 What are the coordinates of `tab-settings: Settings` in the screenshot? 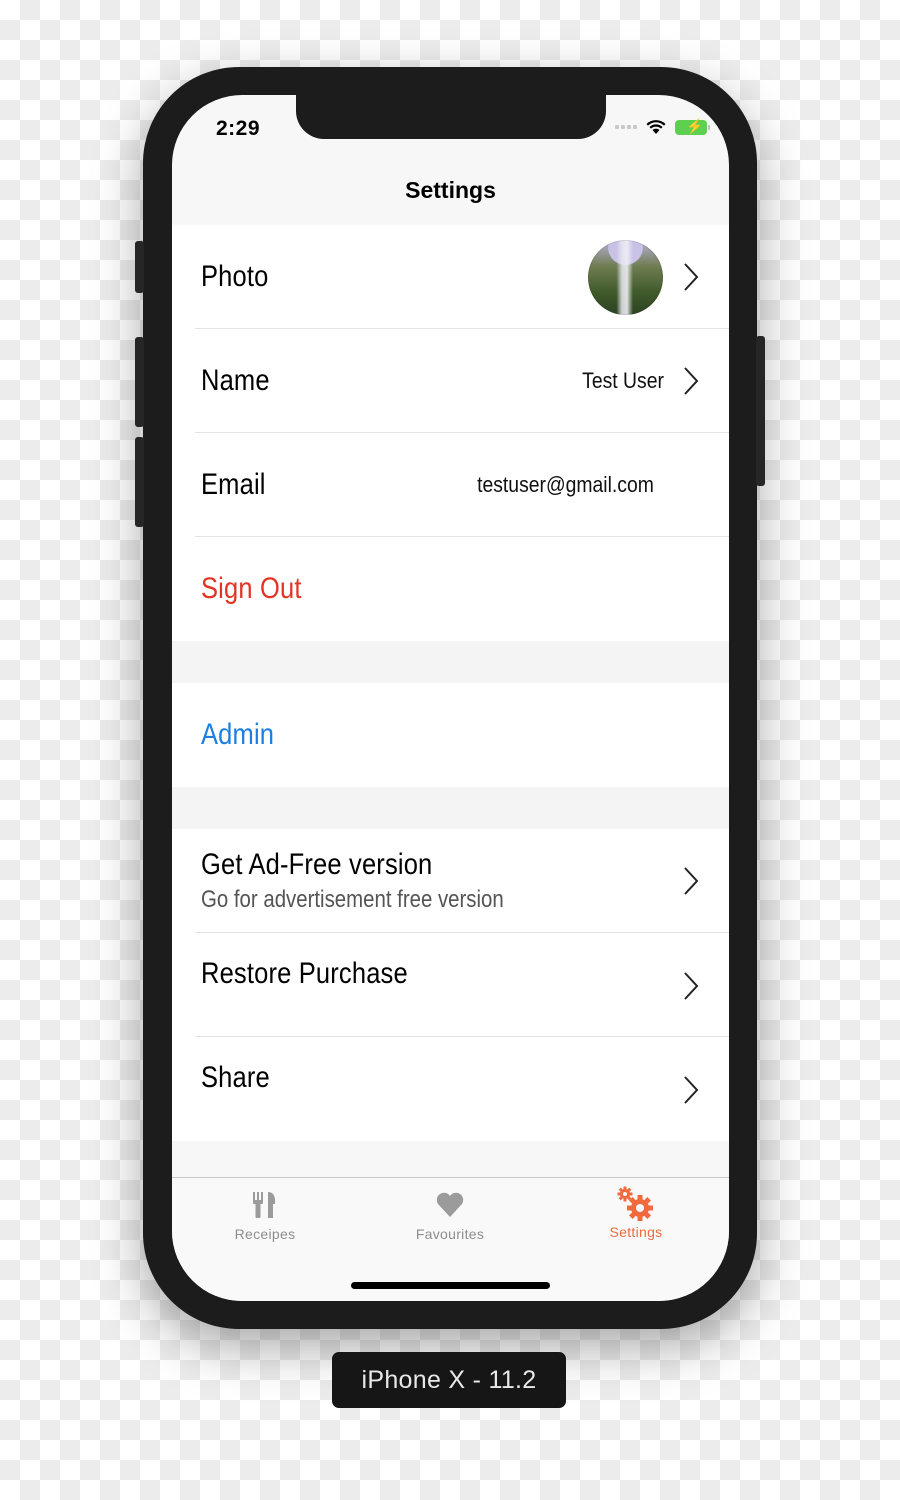 It's located at (636, 1223).